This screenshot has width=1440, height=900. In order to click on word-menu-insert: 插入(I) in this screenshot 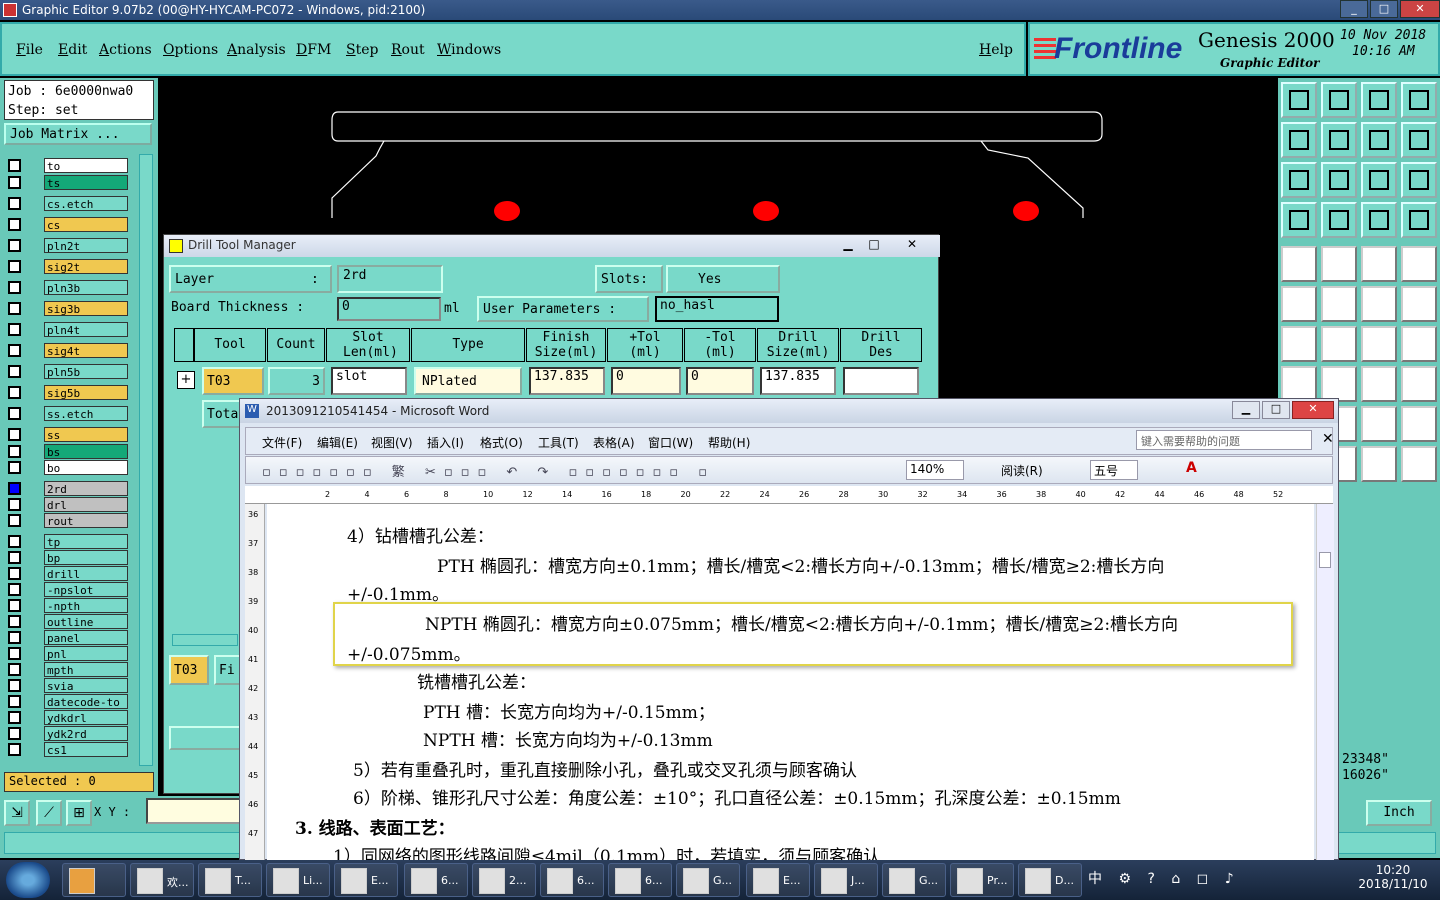, I will do `click(445, 442)`.